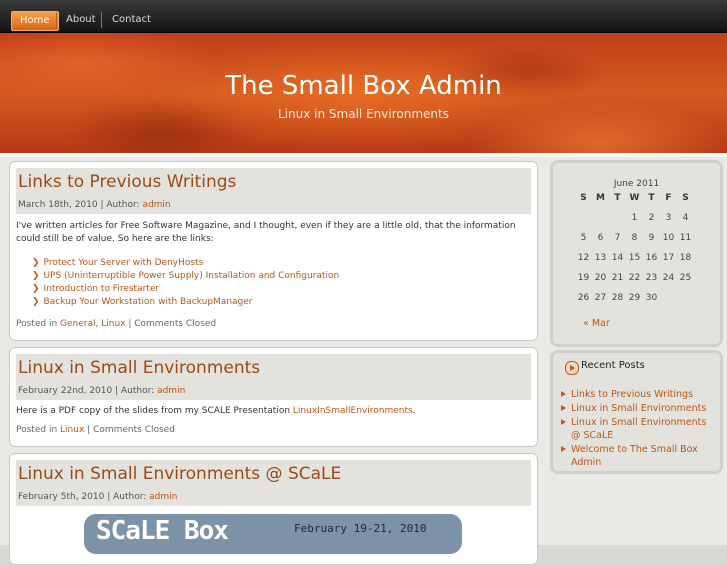 The height and width of the screenshot is (565, 727). What do you see at coordinates (668, 218) in the screenshot?
I see `calendar-day: 3` at bounding box center [668, 218].